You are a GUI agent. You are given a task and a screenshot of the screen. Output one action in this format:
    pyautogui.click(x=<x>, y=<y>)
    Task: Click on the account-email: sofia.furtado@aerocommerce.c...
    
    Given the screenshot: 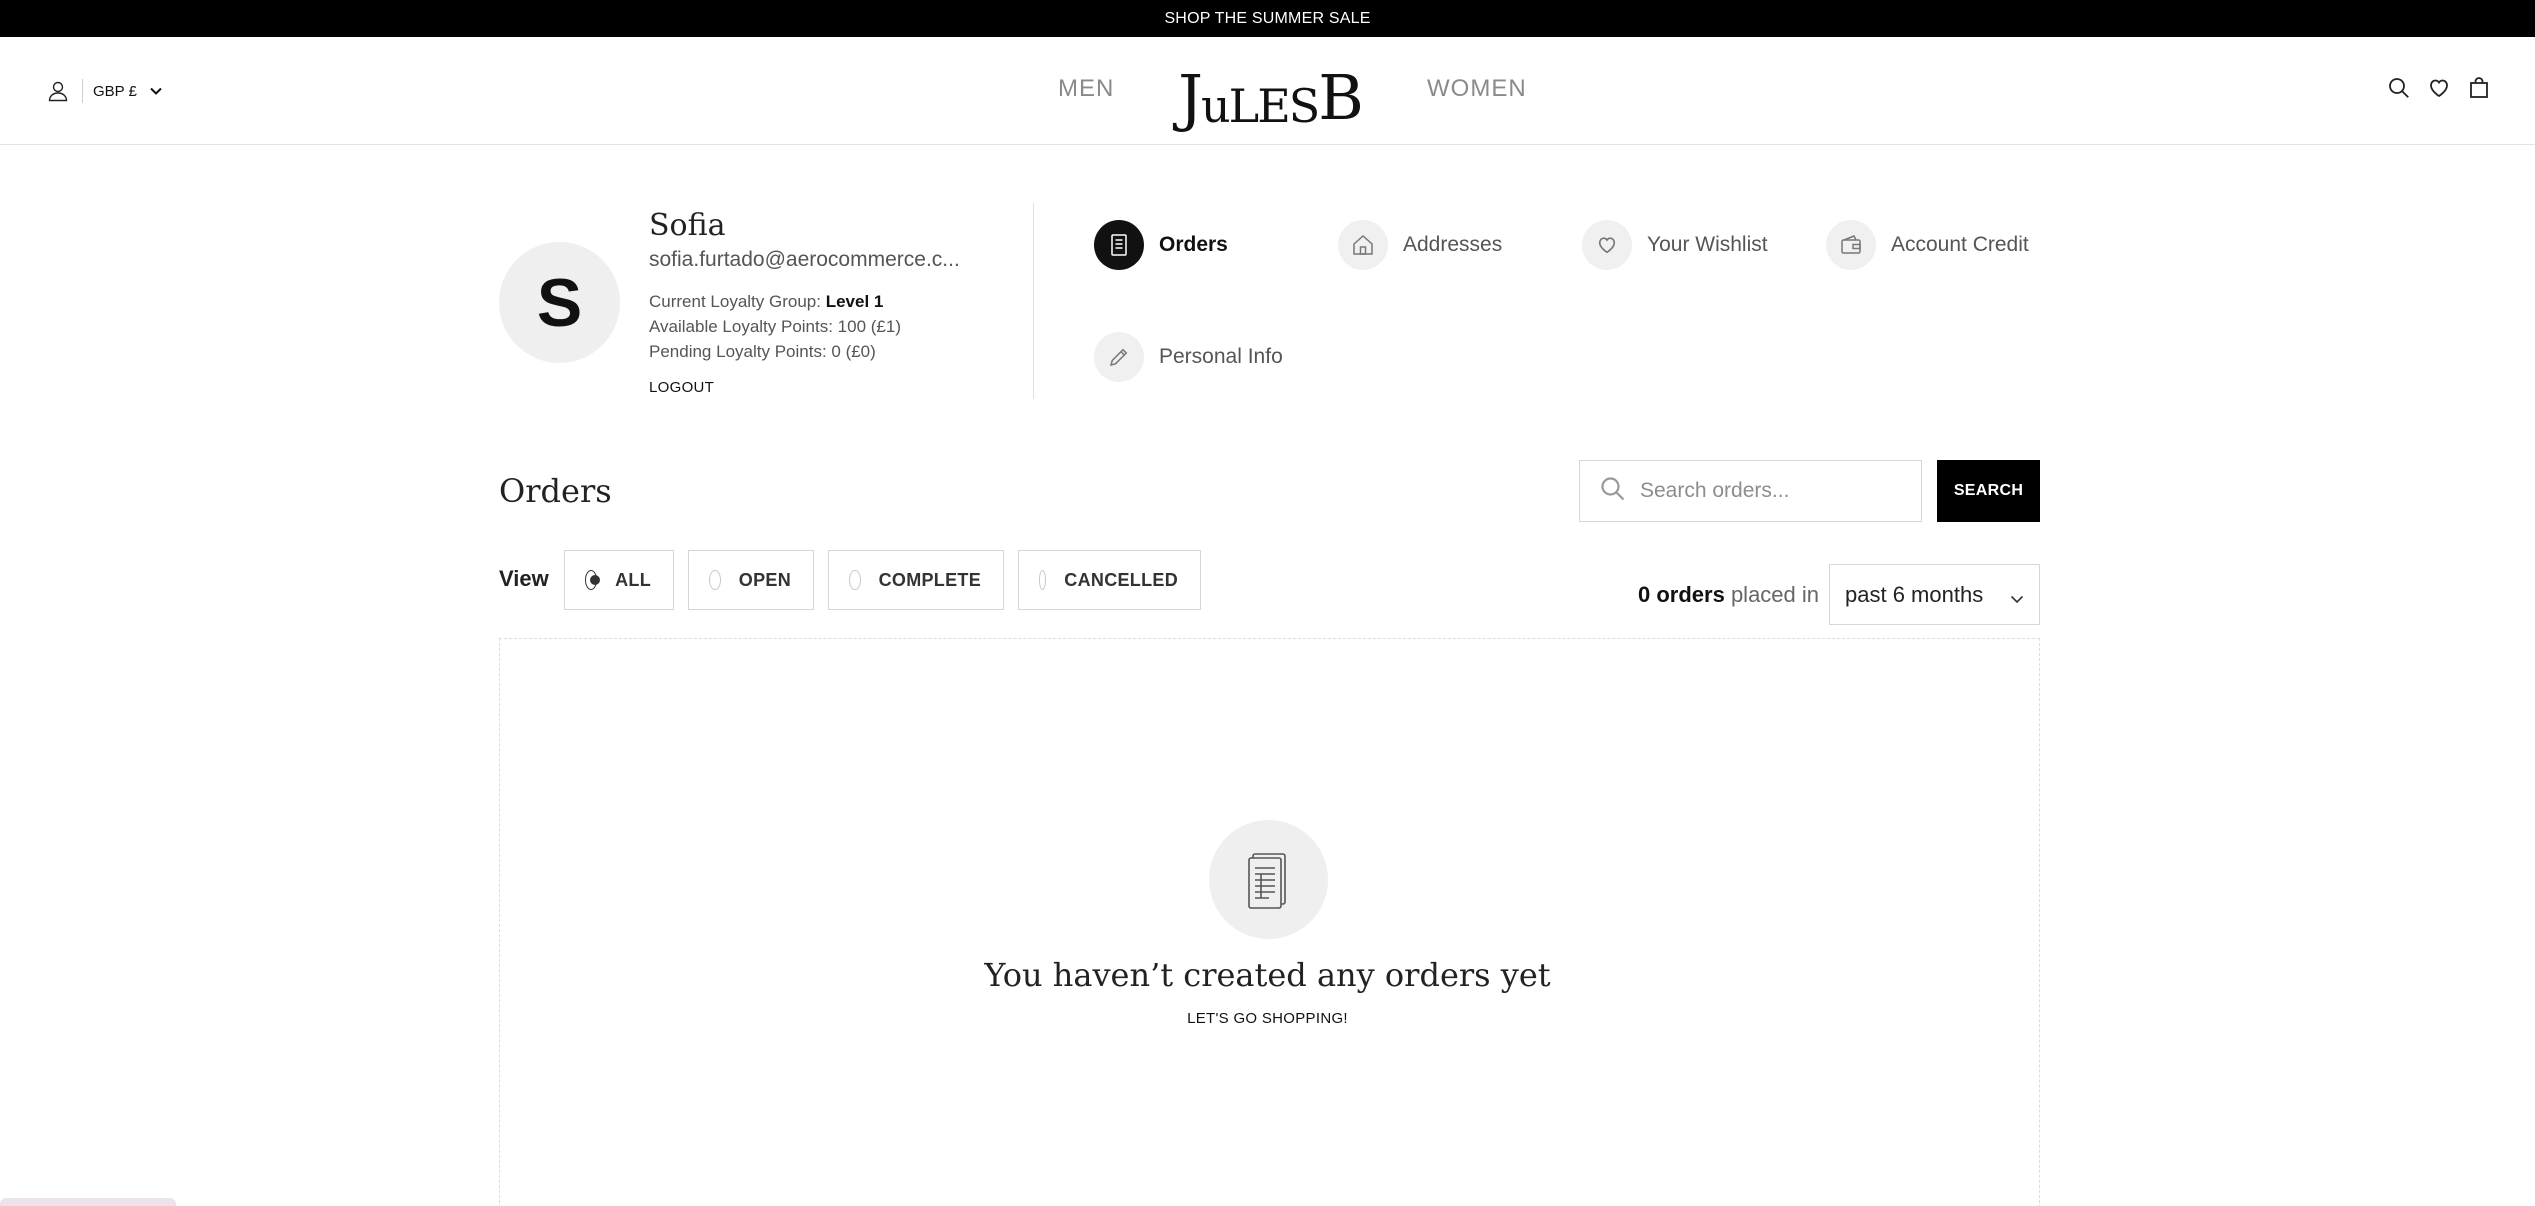 What is the action you would take?
    pyautogui.click(x=804, y=259)
    